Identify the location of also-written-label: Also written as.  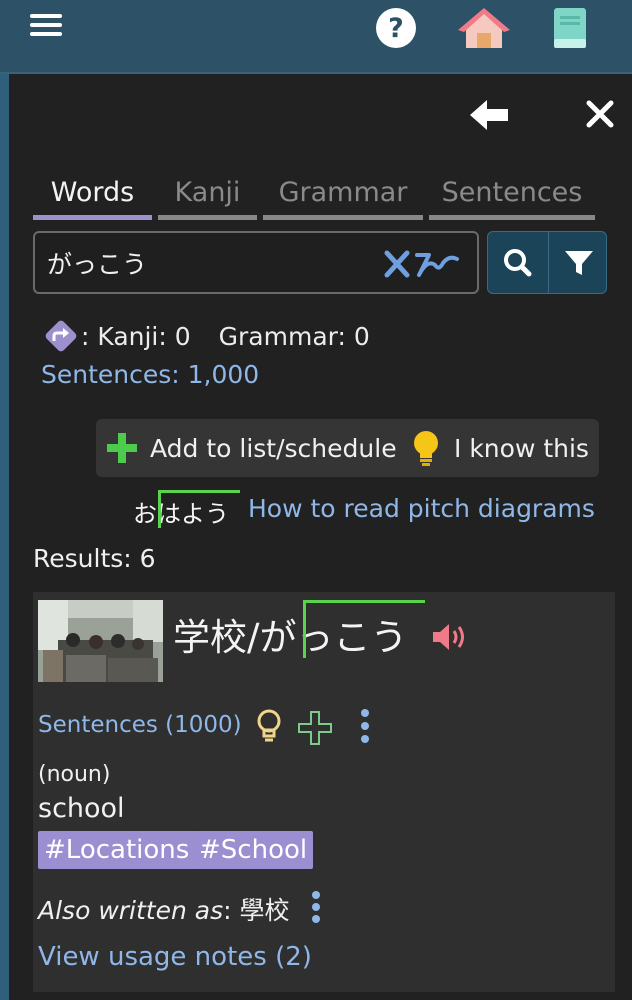
(131, 910).